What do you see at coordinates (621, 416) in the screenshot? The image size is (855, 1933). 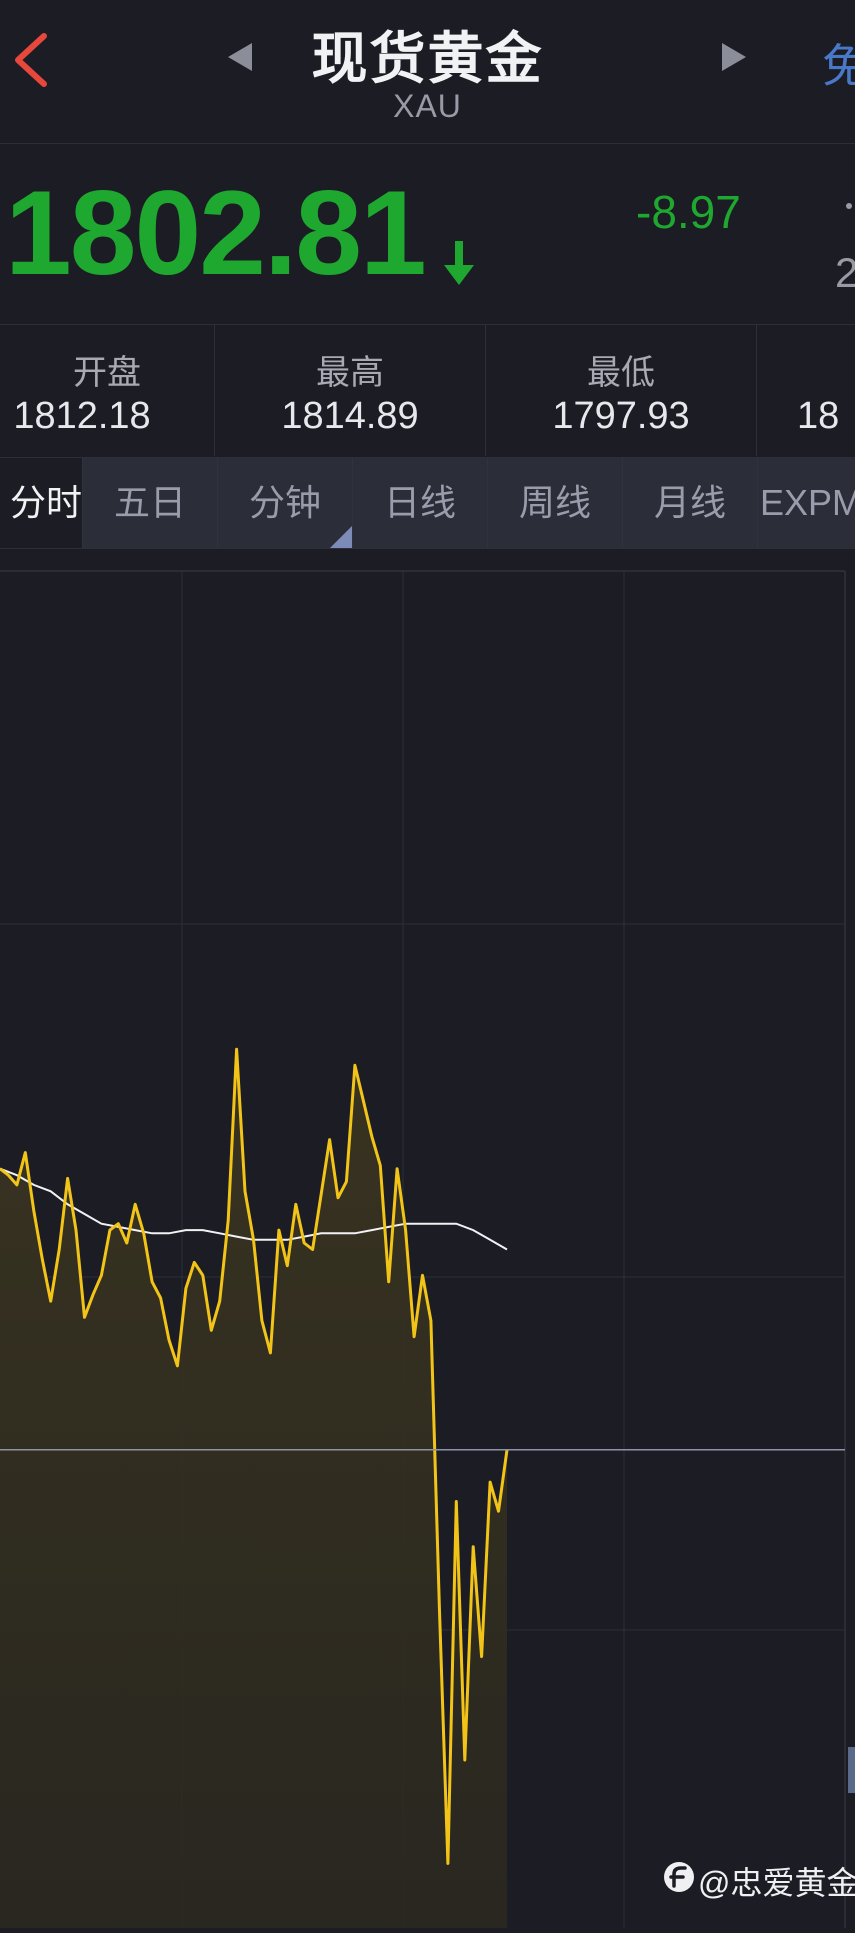 I see `stat-value: 1797.93` at bounding box center [621, 416].